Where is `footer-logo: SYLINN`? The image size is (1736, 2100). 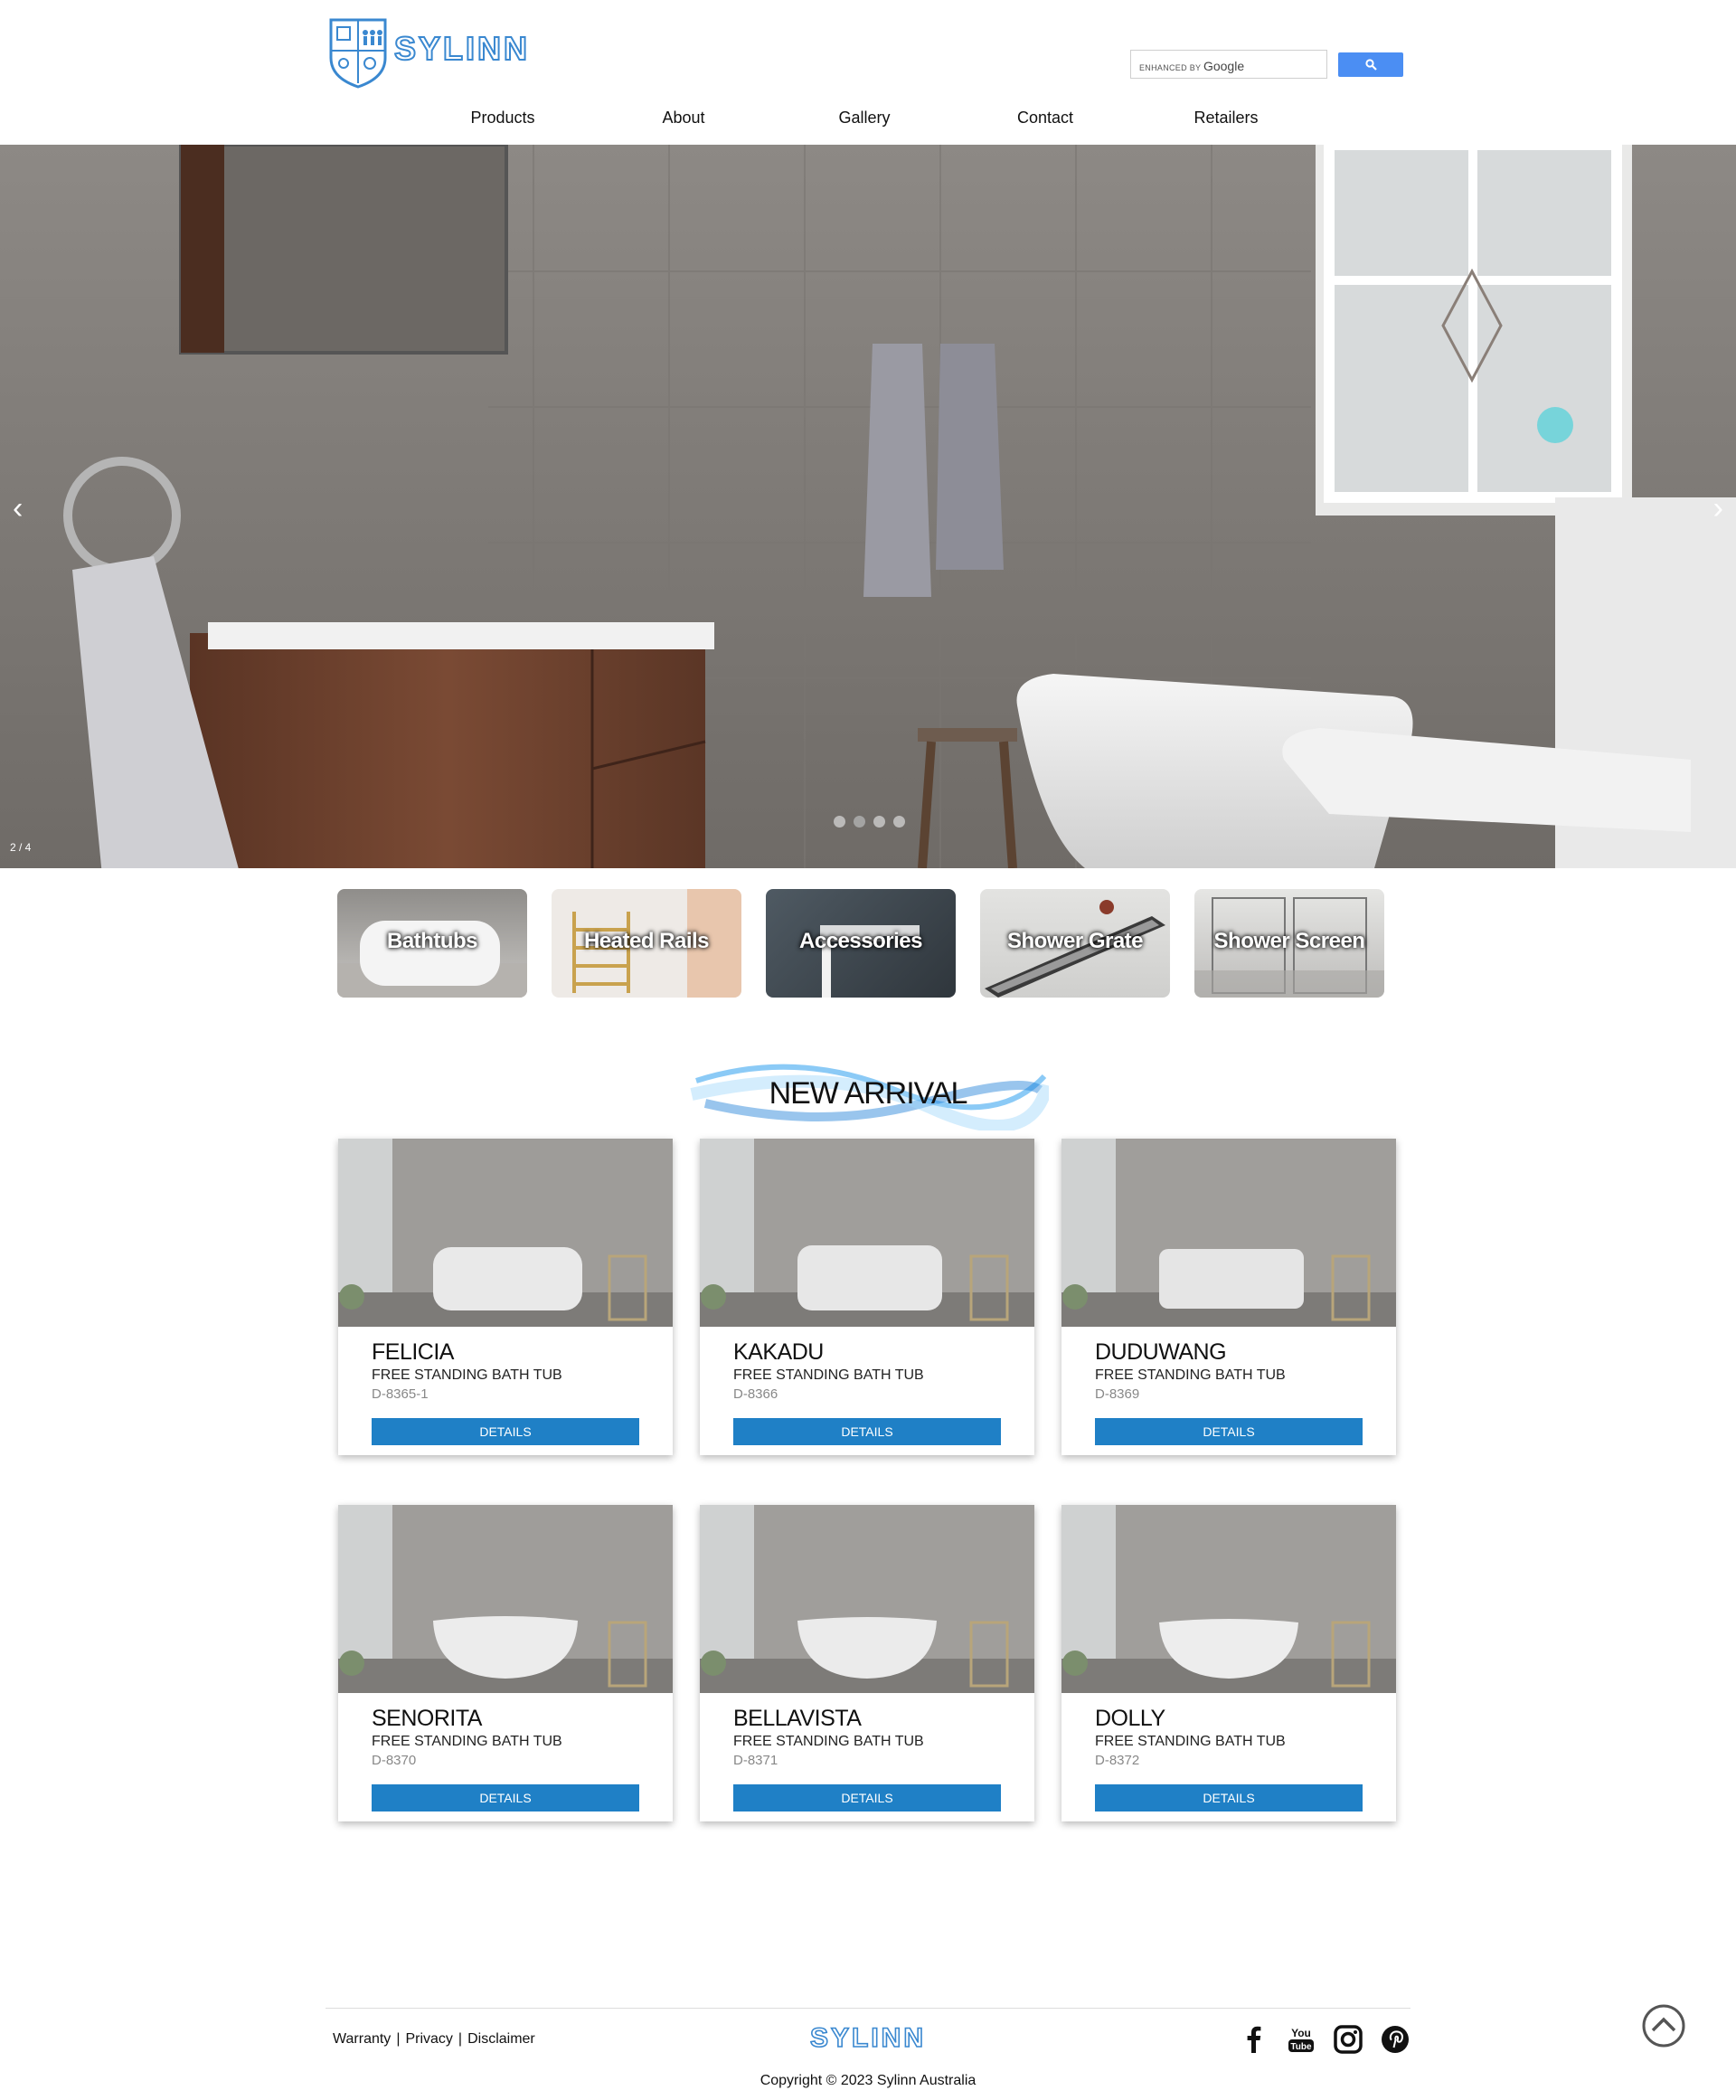
footer-logo: SYLINN is located at coordinates (868, 2037).